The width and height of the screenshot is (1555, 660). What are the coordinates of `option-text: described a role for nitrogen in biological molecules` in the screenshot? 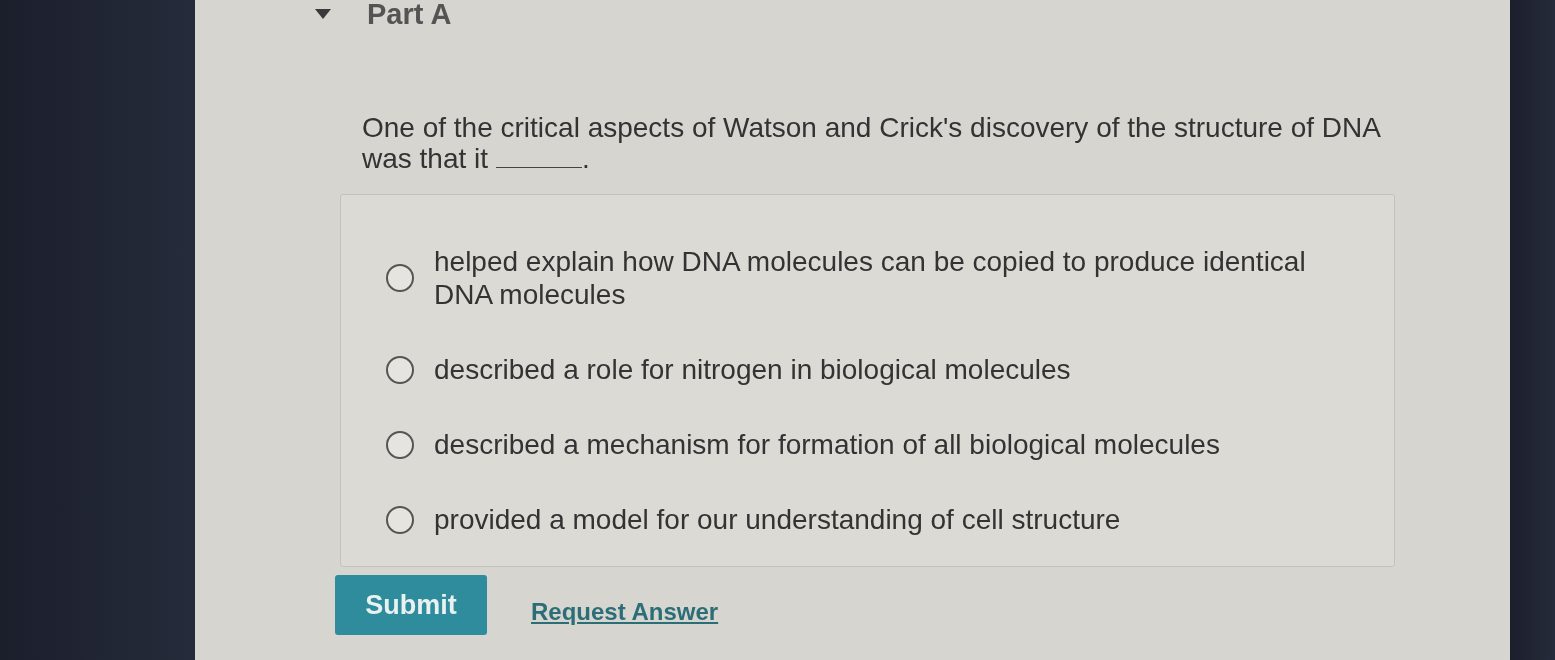 It's located at (752, 369).